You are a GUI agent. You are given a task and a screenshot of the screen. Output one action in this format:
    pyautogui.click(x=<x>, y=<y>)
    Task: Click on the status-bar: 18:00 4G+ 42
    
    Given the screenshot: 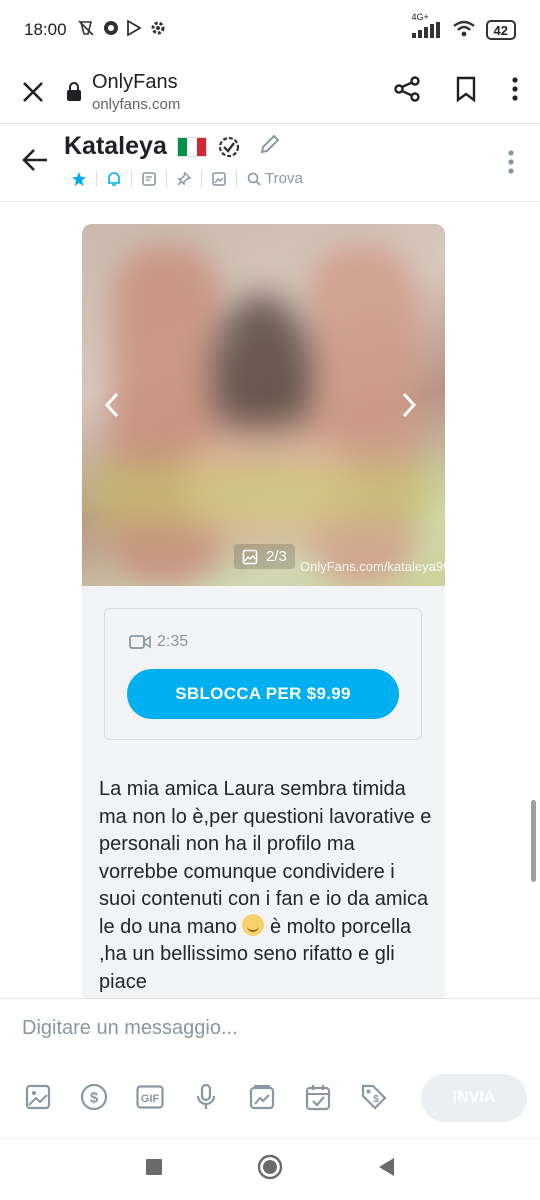 What is the action you would take?
    pyautogui.click(x=270, y=30)
    